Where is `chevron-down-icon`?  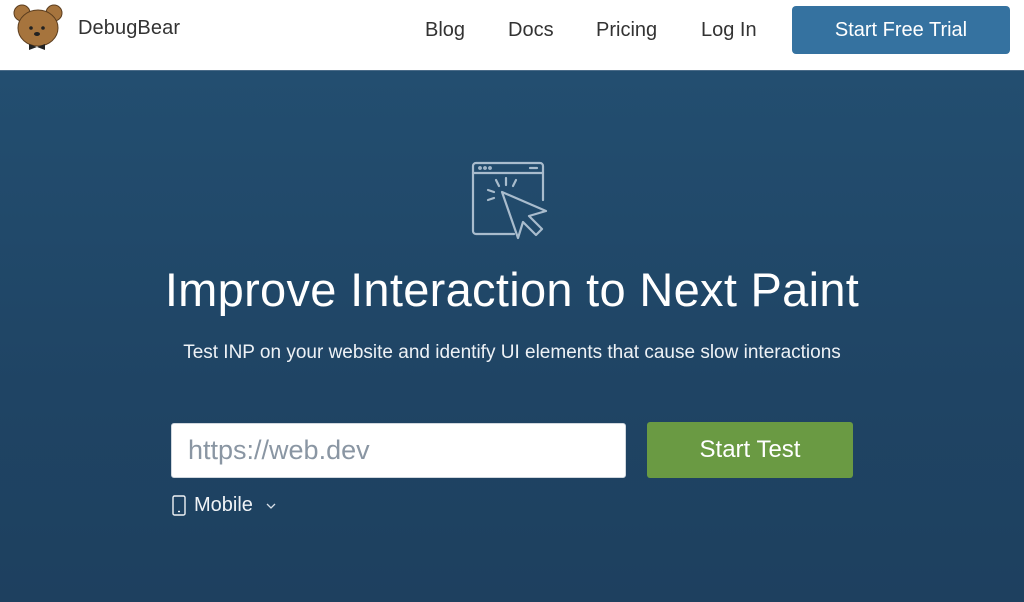
chevron-down-icon is located at coordinates (271, 506).